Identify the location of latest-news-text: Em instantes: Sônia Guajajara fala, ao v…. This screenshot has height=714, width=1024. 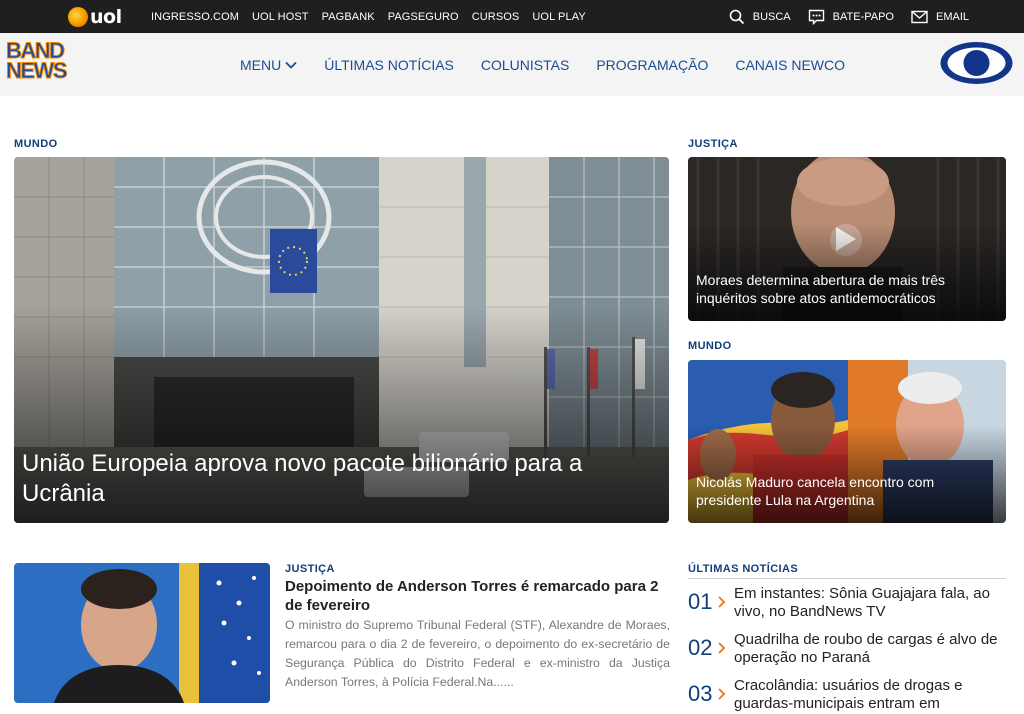
(869, 603).